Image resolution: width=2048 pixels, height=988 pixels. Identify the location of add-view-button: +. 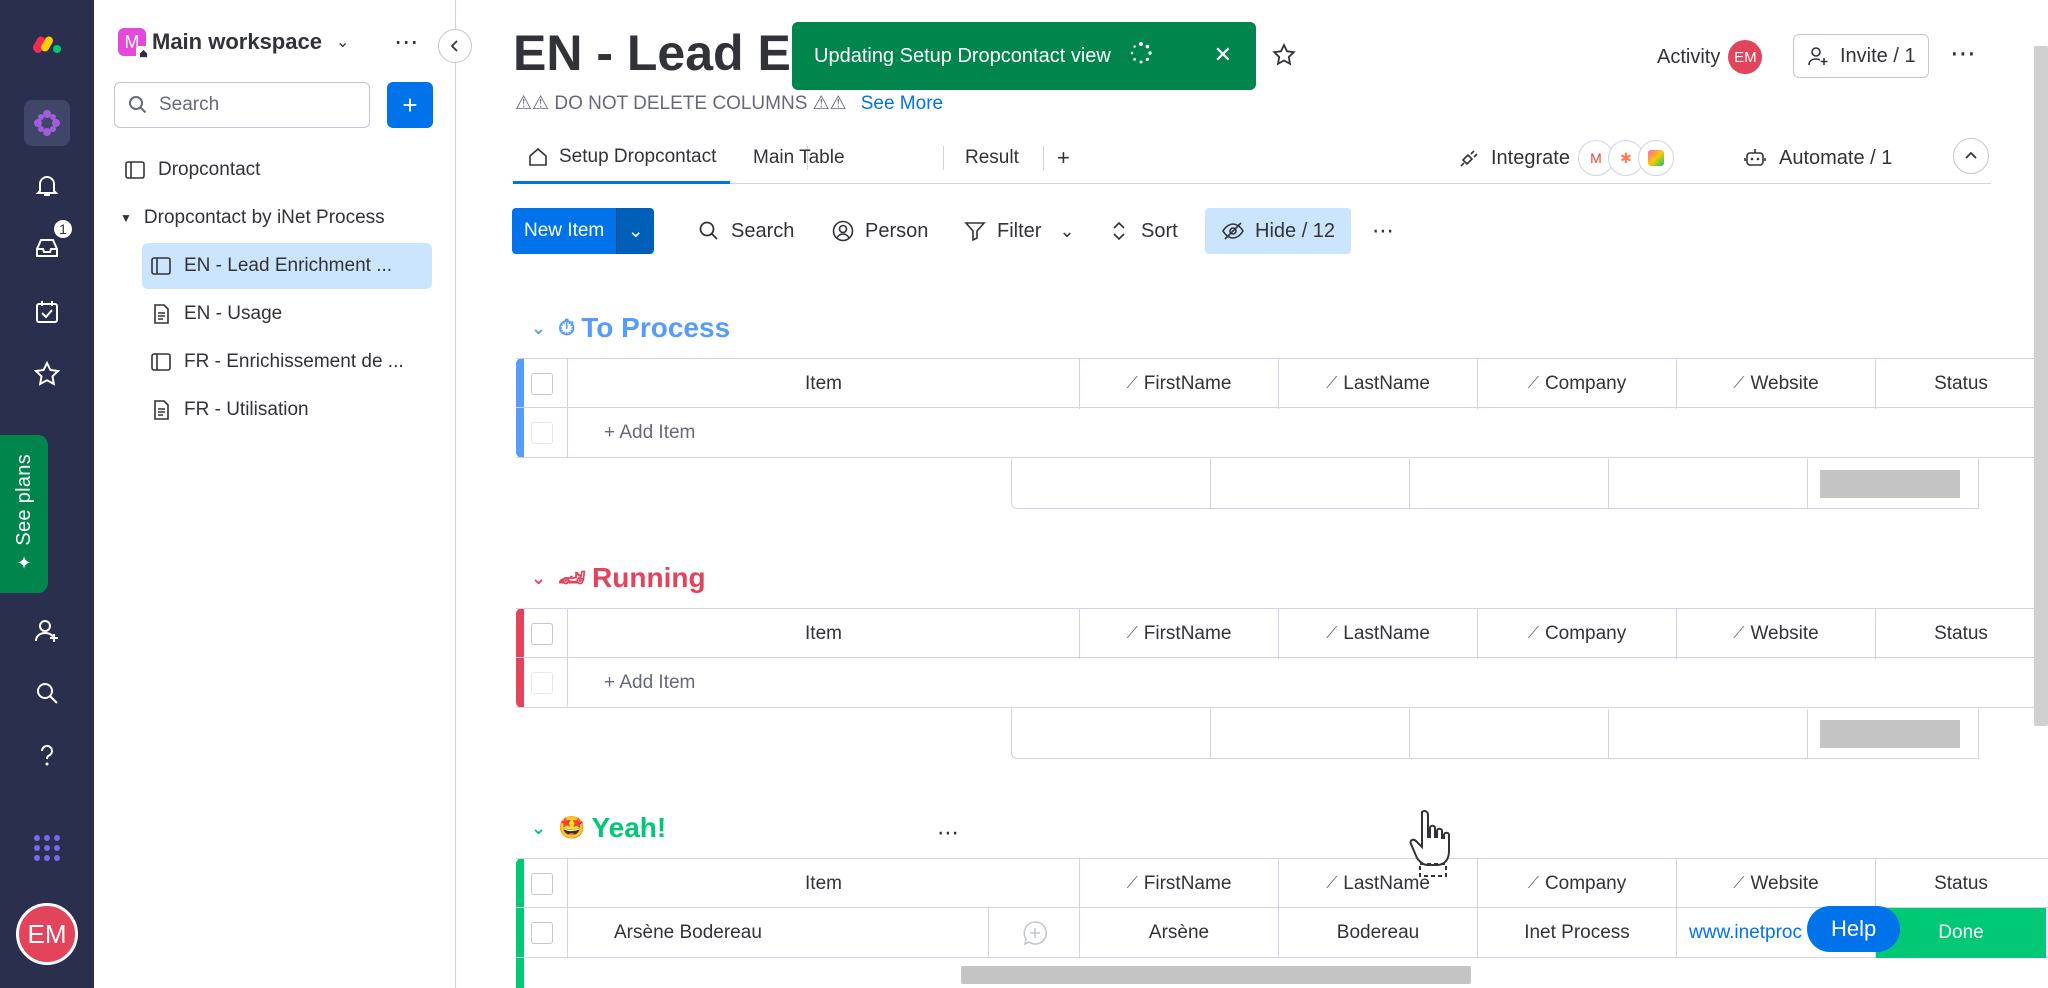
(1063, 158).